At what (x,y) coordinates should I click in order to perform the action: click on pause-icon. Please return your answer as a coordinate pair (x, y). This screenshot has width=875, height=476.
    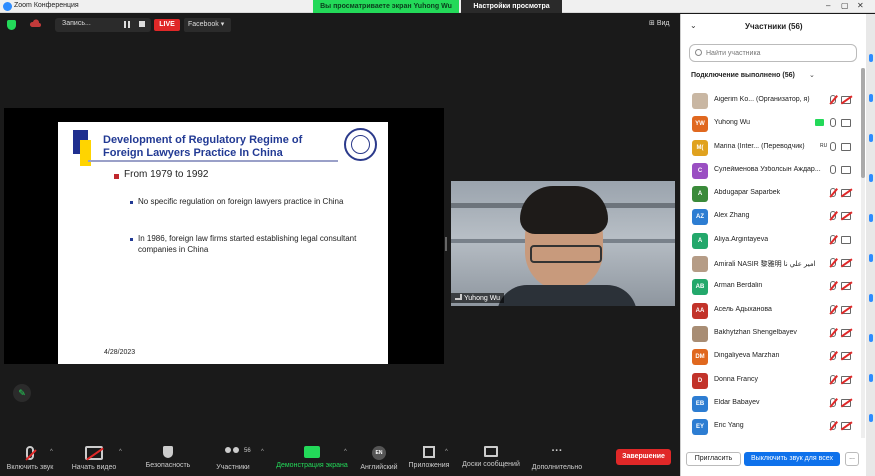
    Looking at the image, I should click on (127, 24).